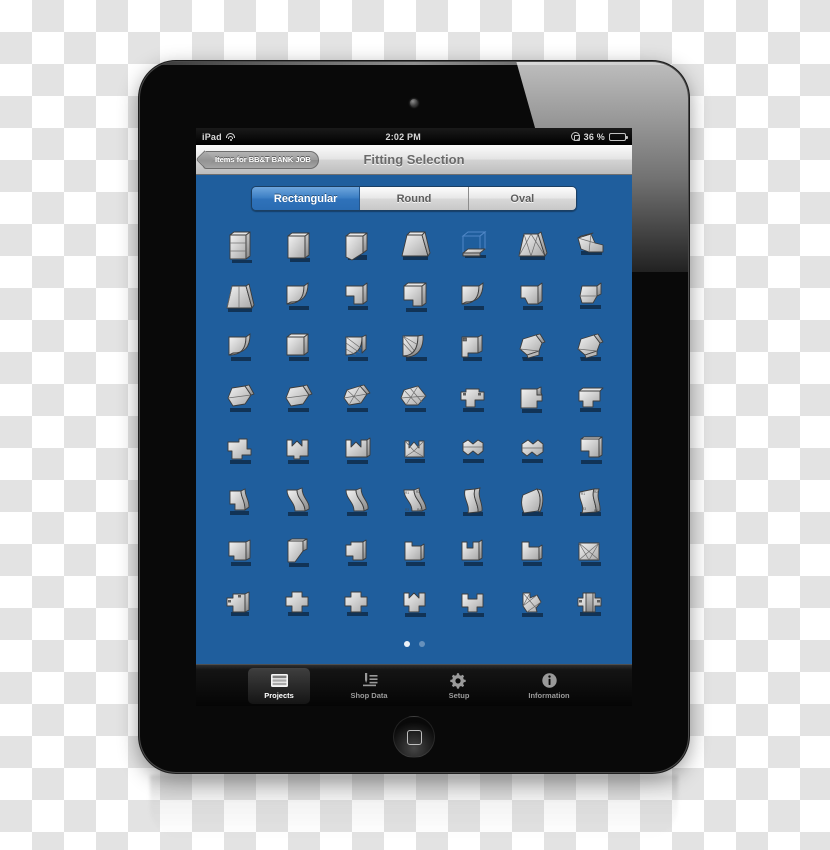  Describe the element at coordinates (531, 451) in the screenshot. I see `fitting-icon-angled-wye` at that location.